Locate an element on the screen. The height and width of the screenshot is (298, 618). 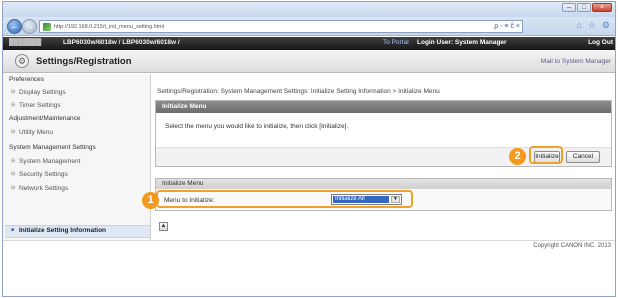
close-button: × is located at coordinates (602, 7).